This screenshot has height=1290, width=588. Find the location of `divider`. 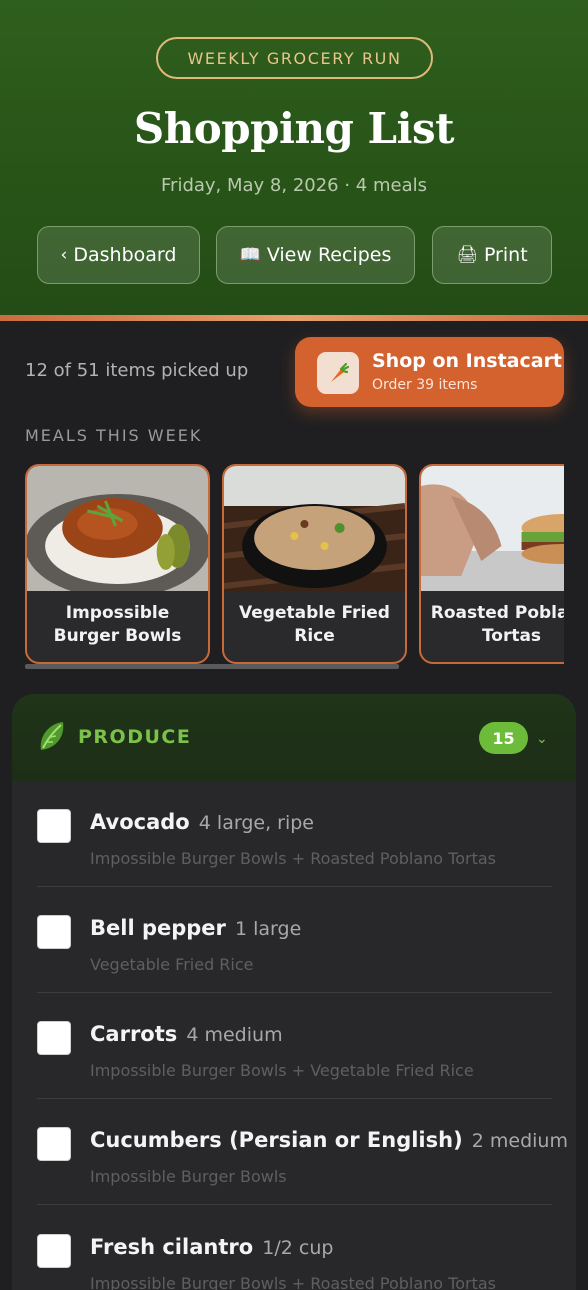

divider is located at coordinates (294, 1204).